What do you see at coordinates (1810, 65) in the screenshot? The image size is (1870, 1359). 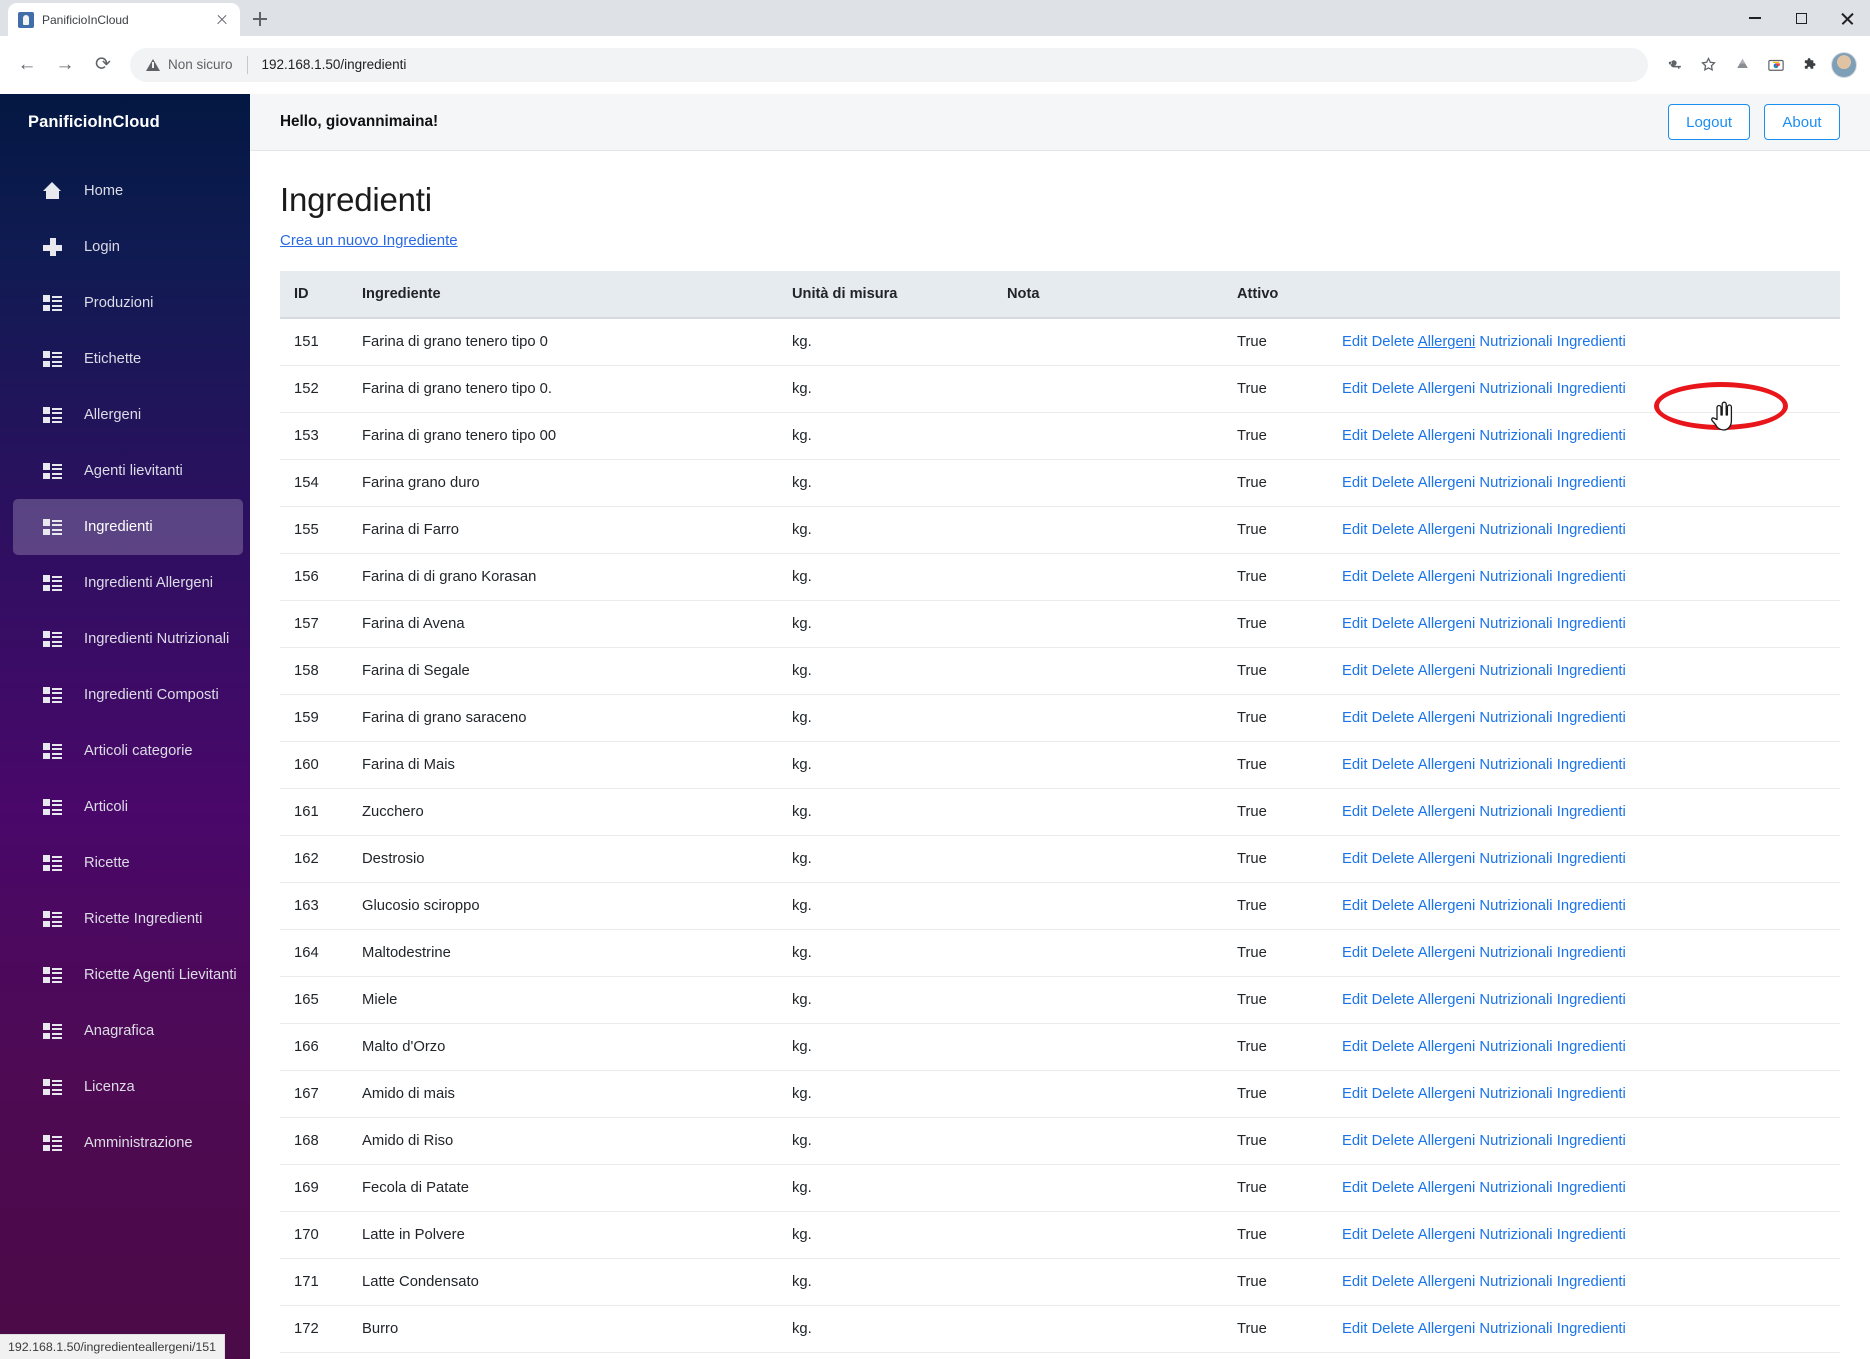 I see `extensions-puzzle-icon` at bounding box center [1810, 65].